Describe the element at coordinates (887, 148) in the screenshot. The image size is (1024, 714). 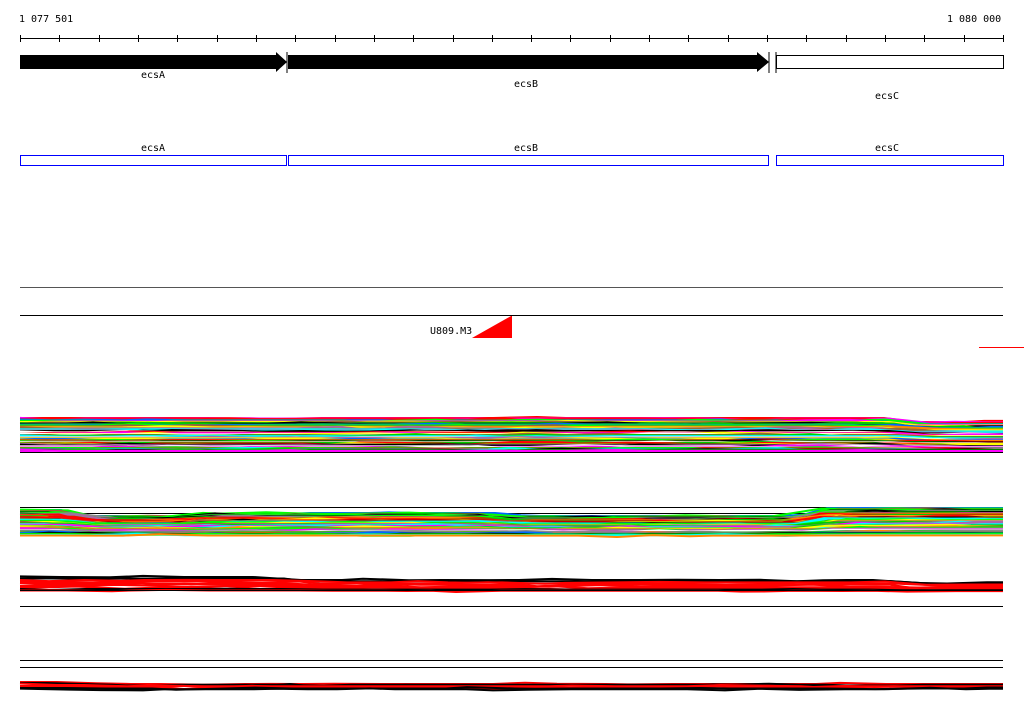
I see `annotation-label-ecsC: ecsC` at that location.